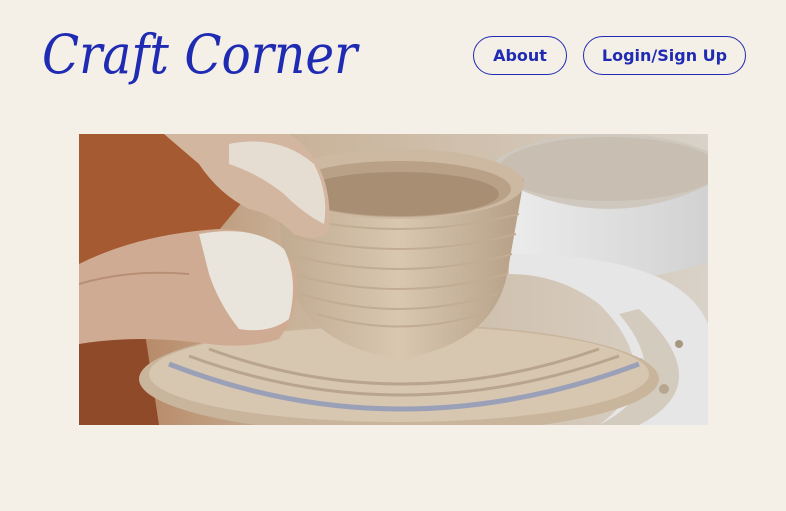 This screenshot has width=786, height=511. What do you see at coordinates (664, 55) in the screenshot?
I see `login-signup-button: Login/Sign Up` at bounding box center [664, 55].